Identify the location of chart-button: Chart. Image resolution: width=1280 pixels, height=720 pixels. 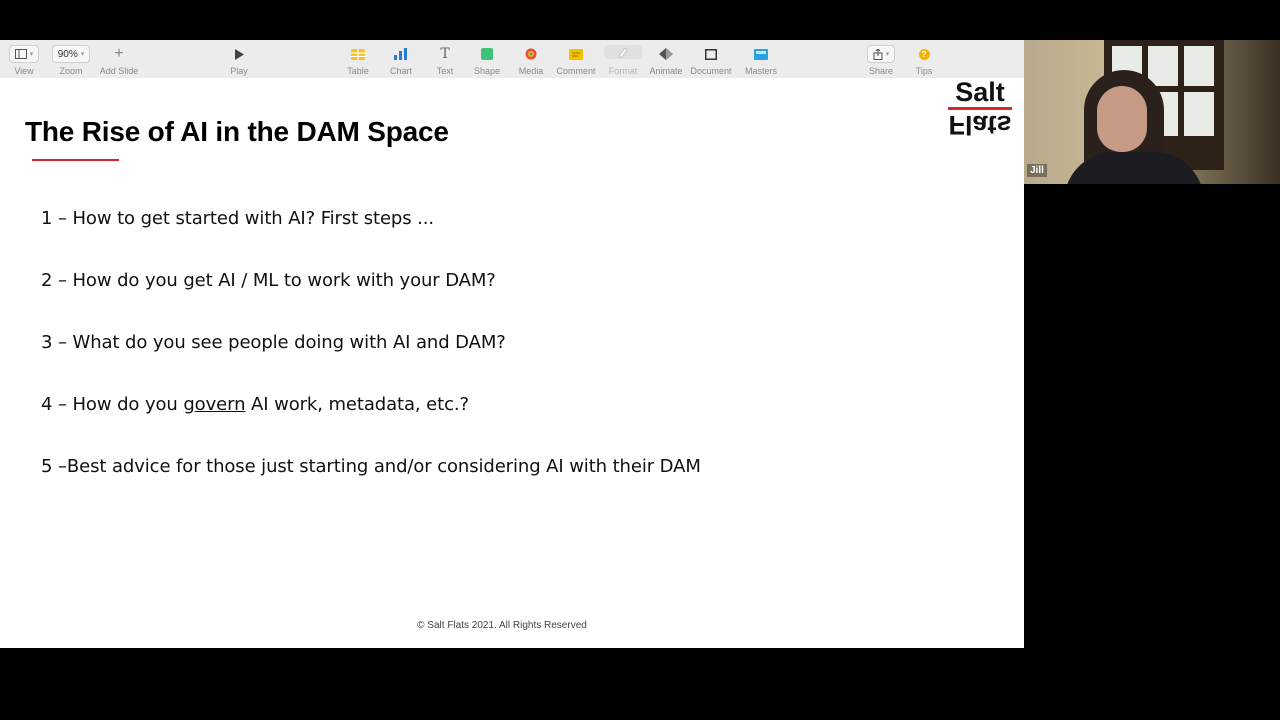
(401, 60).